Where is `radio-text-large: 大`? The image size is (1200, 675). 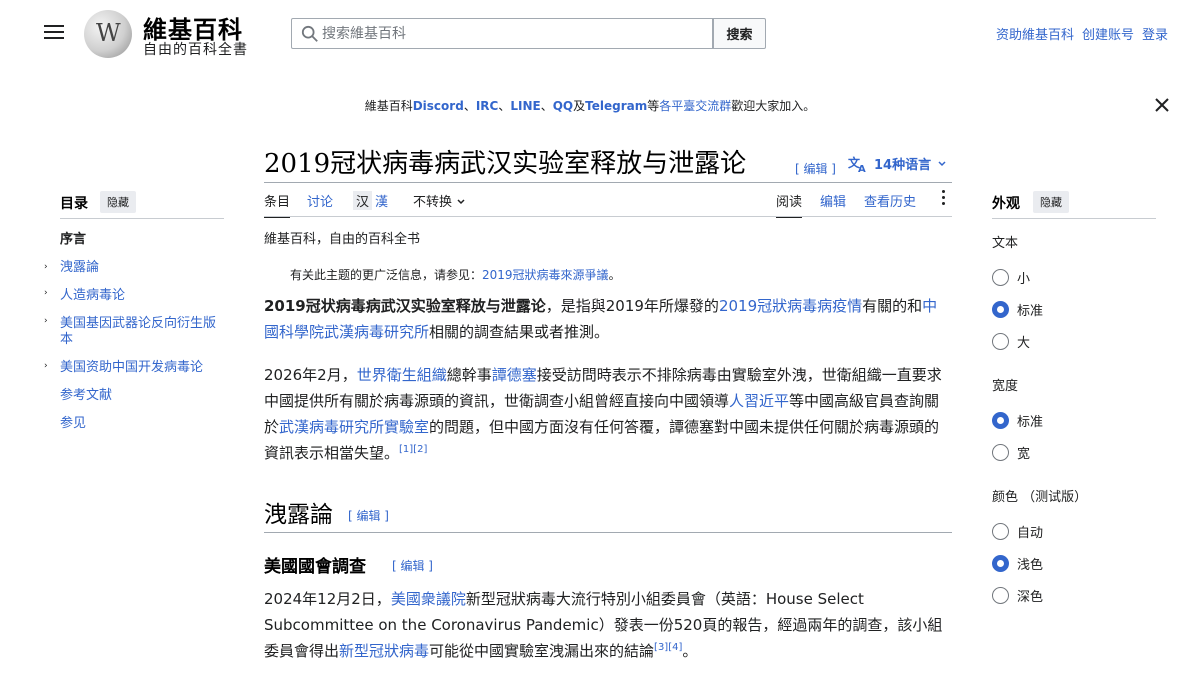 radio-text-large: 大 is located at coordinates (1011, 341).